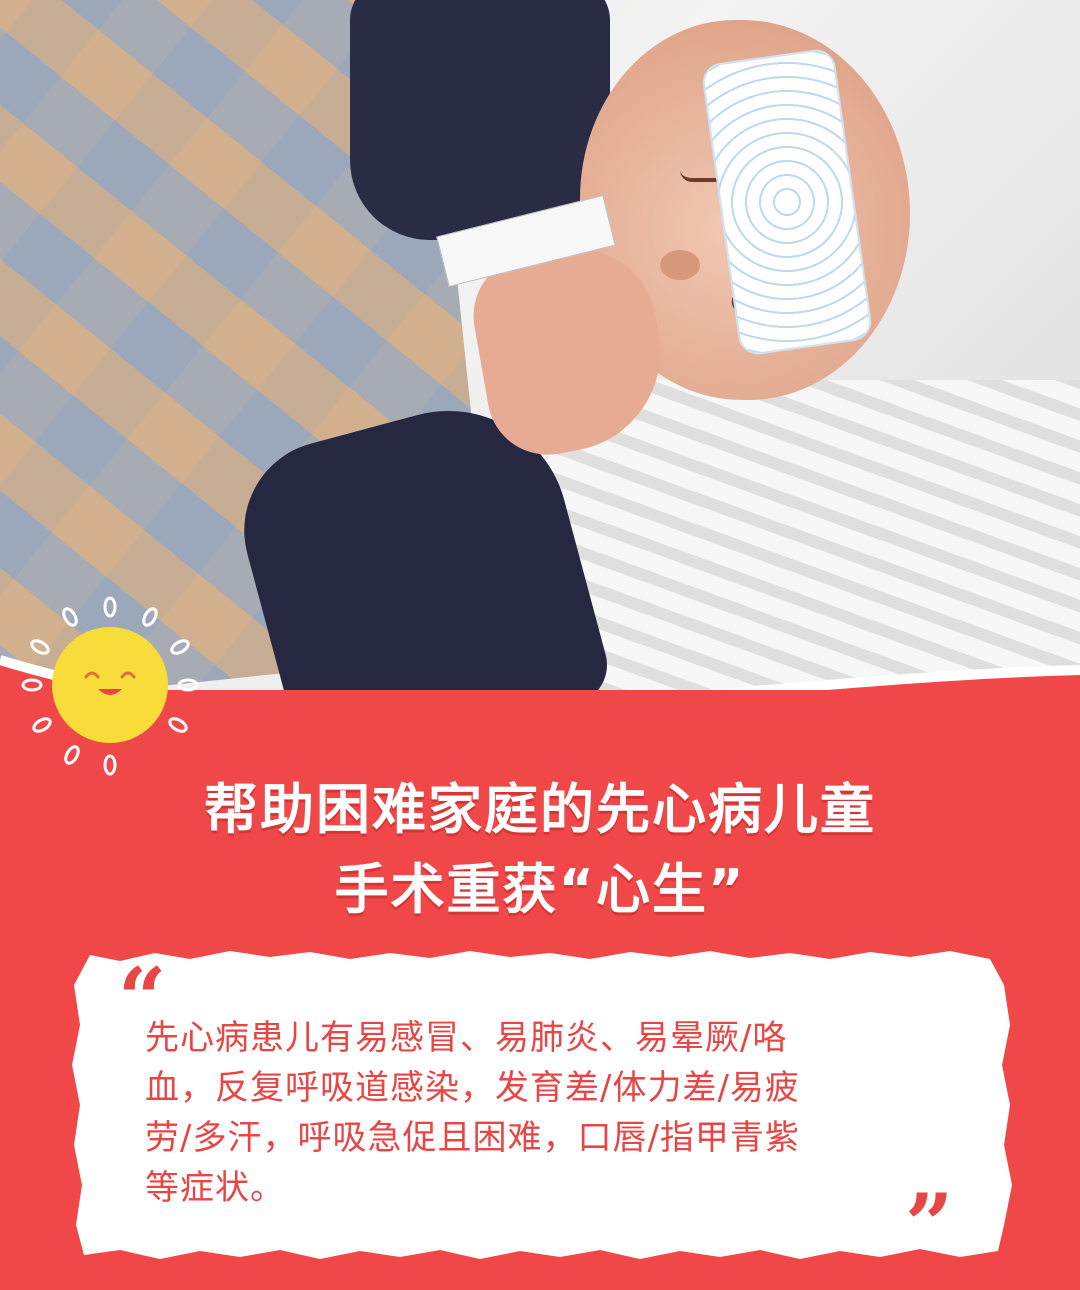  I want to click on smiling-sun-icon, so click(110, 686).